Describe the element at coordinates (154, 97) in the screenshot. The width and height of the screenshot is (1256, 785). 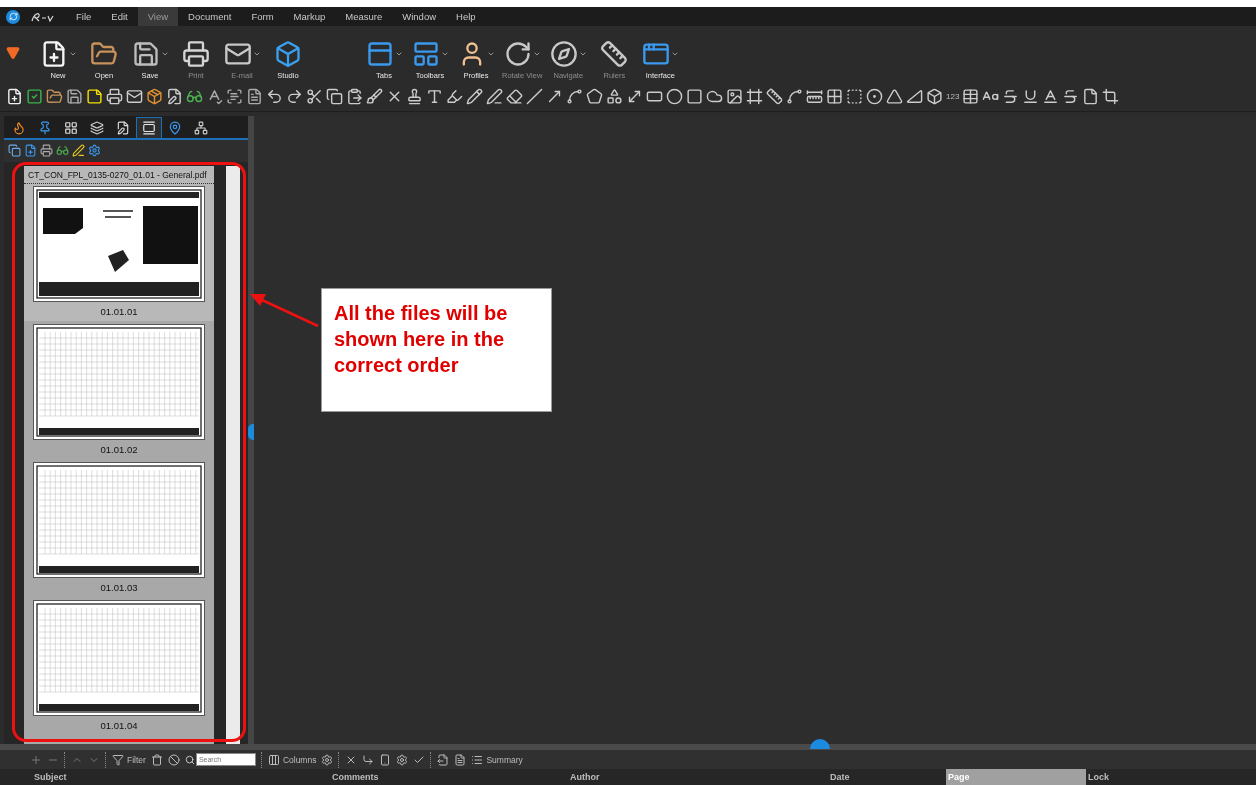
I see `package-icon` at that location.